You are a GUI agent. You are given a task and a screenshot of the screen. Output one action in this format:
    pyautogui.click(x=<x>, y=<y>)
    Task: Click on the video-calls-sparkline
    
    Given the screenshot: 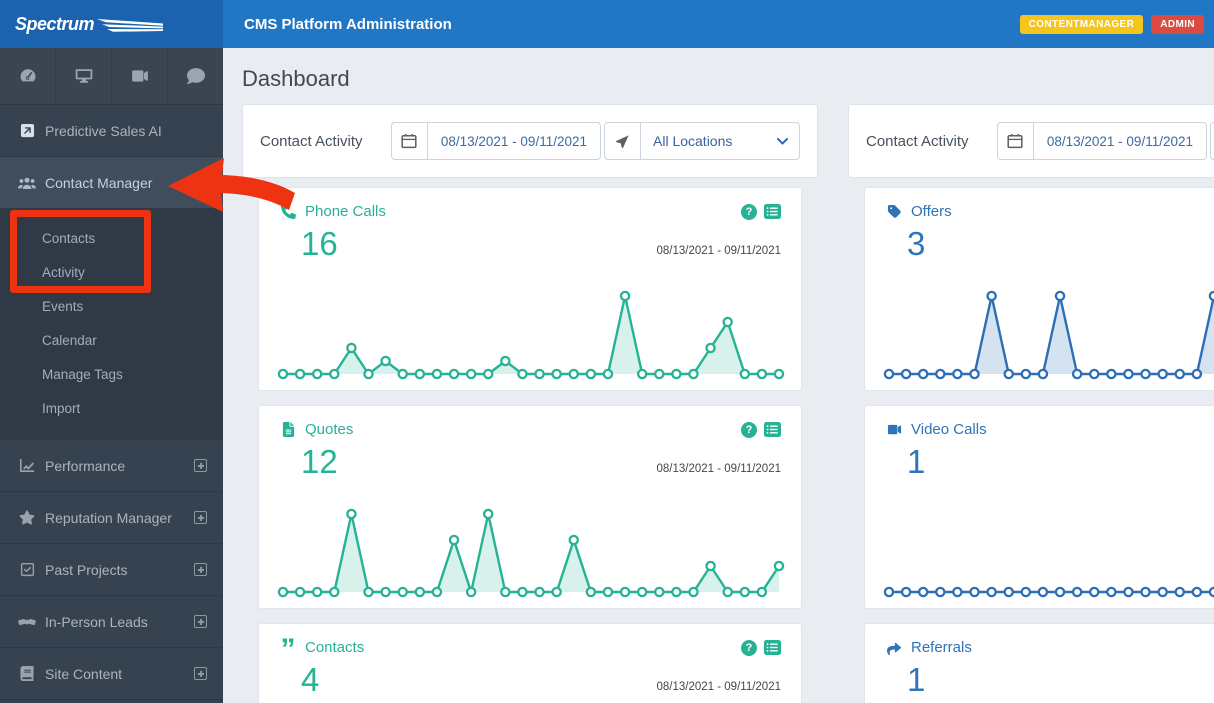 What is the action you would take?
    pyautogui.click(x=1048, y=592)
    